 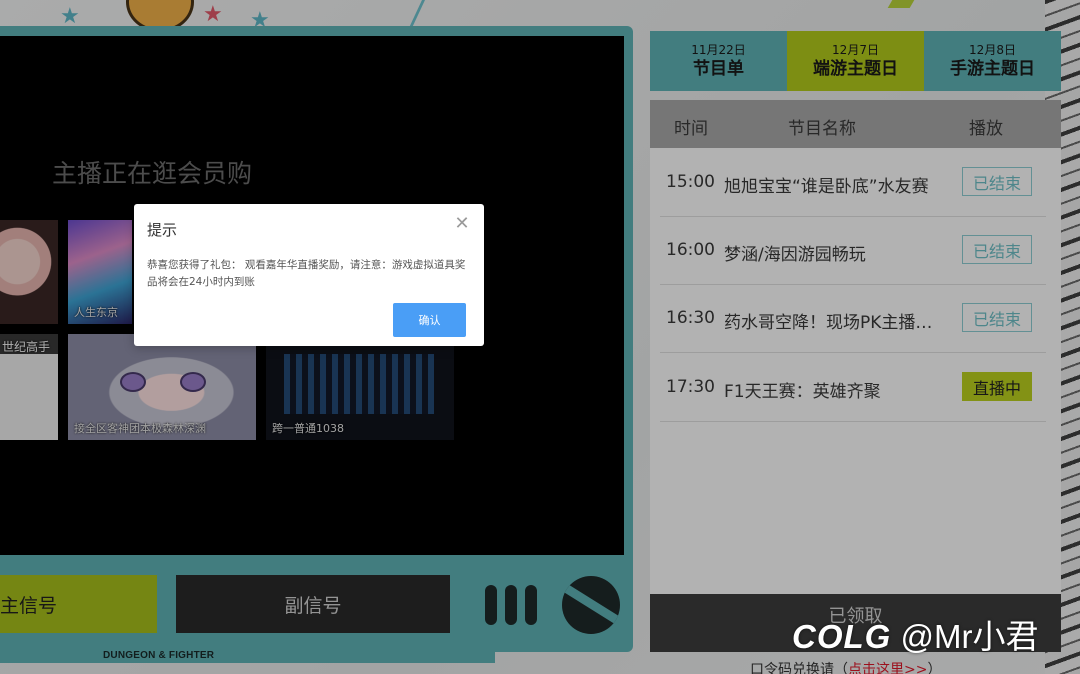 I want to click on colg-logo: COLG, so click(x=842, y=636).